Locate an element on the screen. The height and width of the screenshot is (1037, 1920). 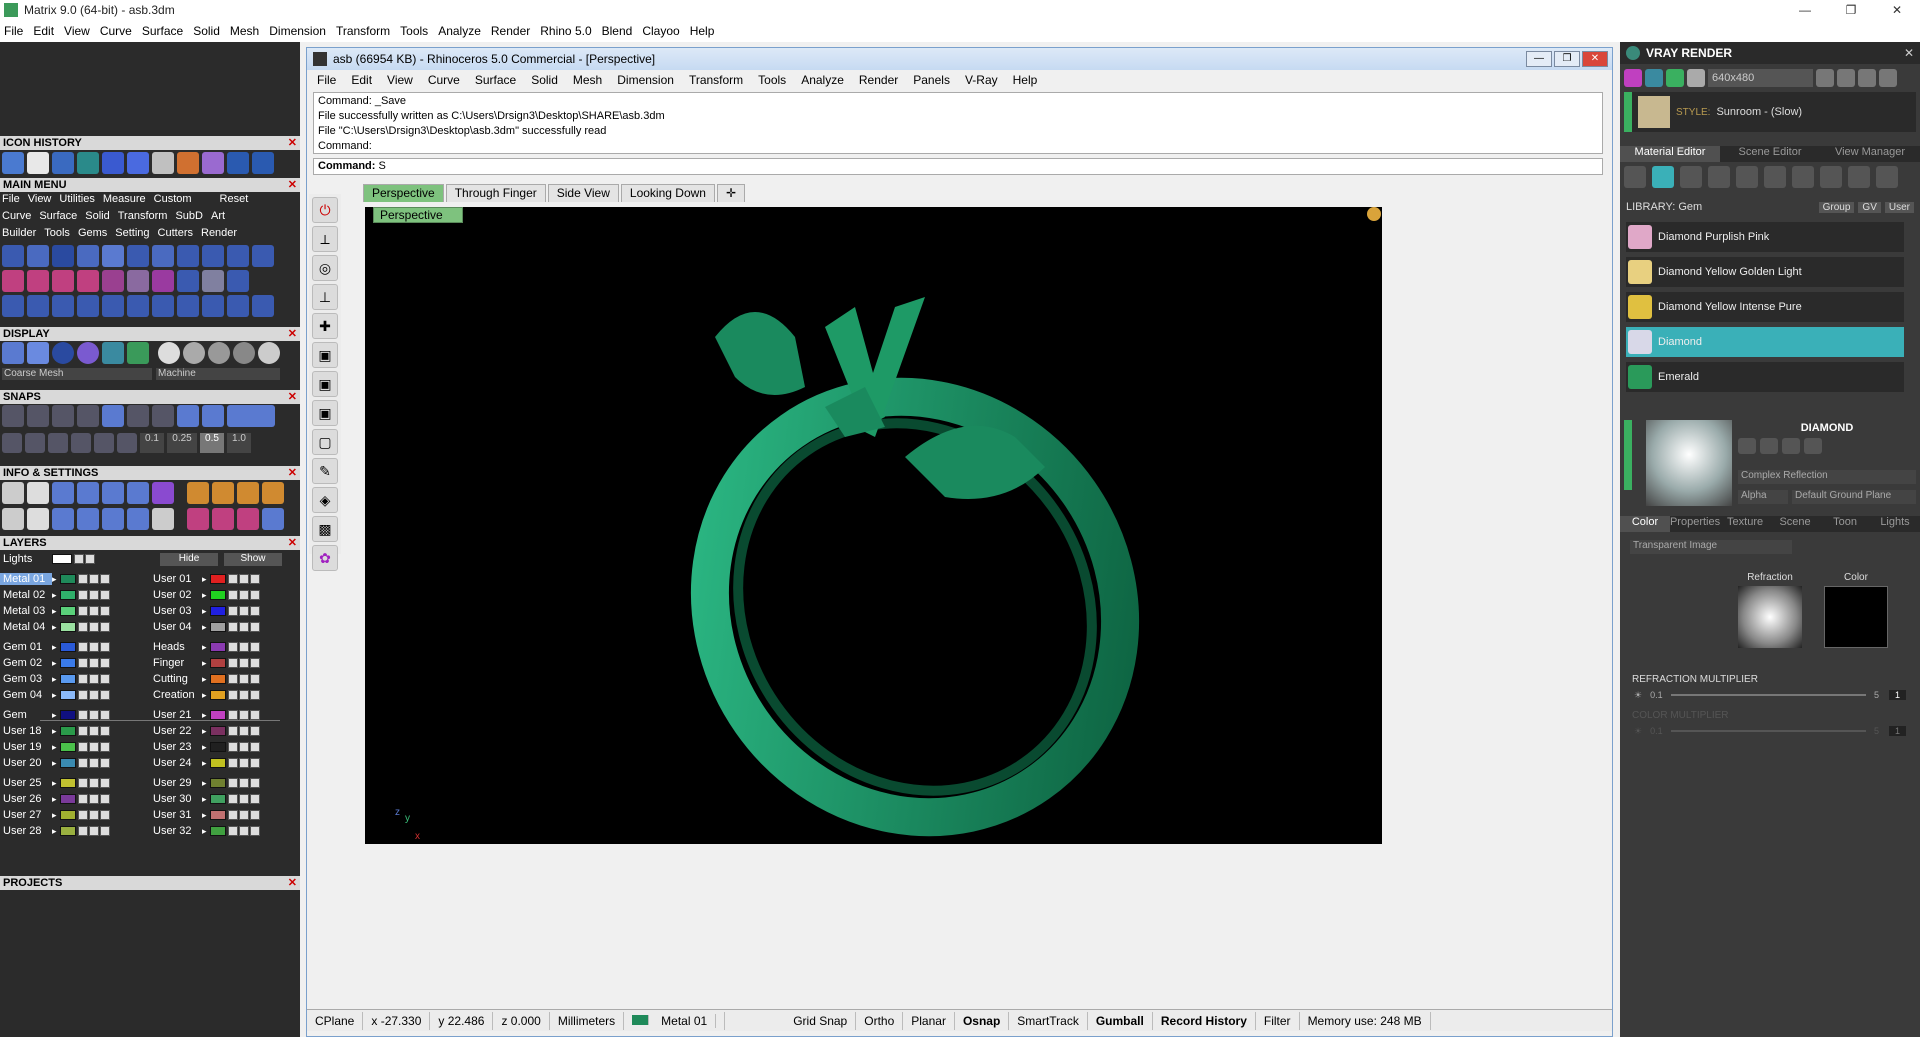
gem-icon is located at coordinates (113, 163).